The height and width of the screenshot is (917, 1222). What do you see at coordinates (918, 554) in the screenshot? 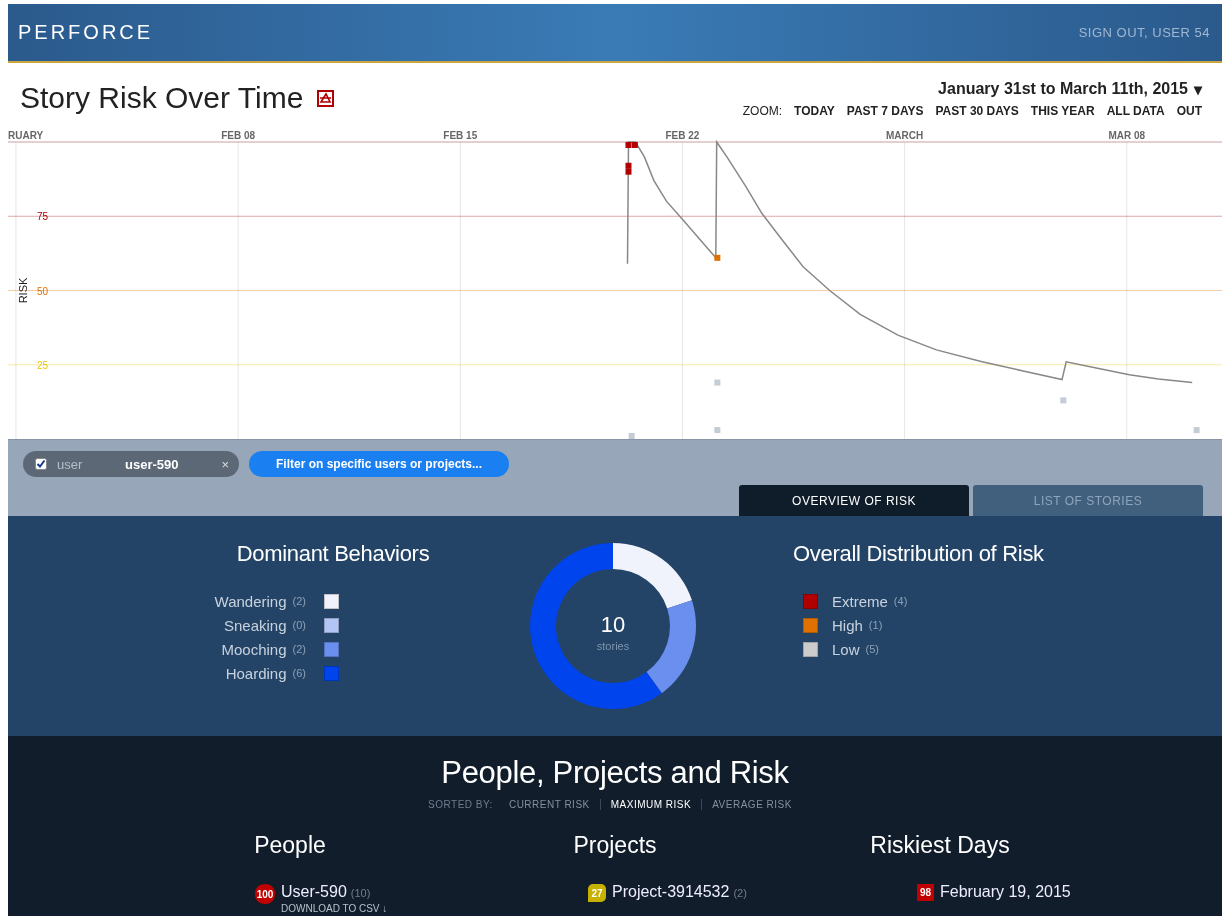
I see `section-title: Overall Distribution of Risk` at bounding box center [918, 554].